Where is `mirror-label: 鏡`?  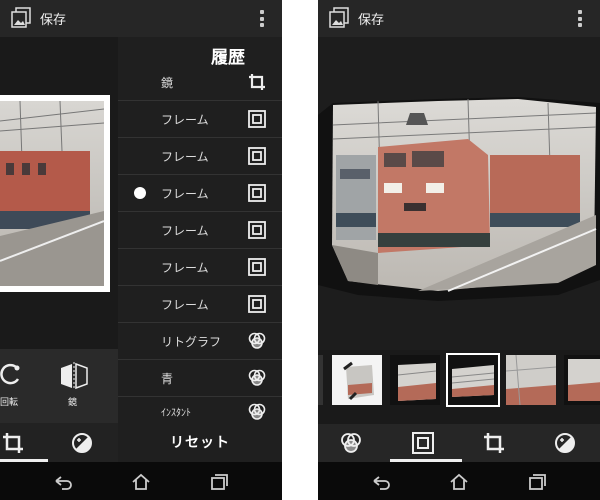
mirror-label: 鏡 is located at coordinates (73, 403).